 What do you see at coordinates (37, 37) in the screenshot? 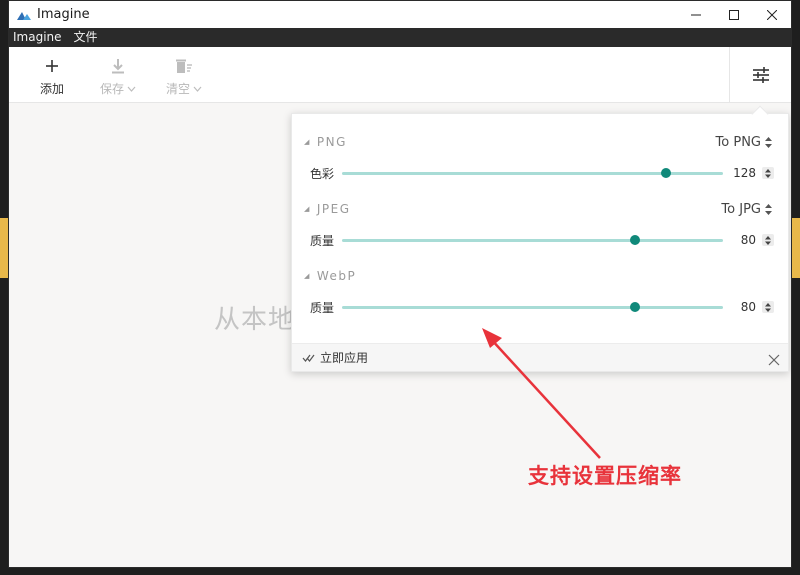
I see `menu-imagine: Imagine` at bounding box center [37, 37].